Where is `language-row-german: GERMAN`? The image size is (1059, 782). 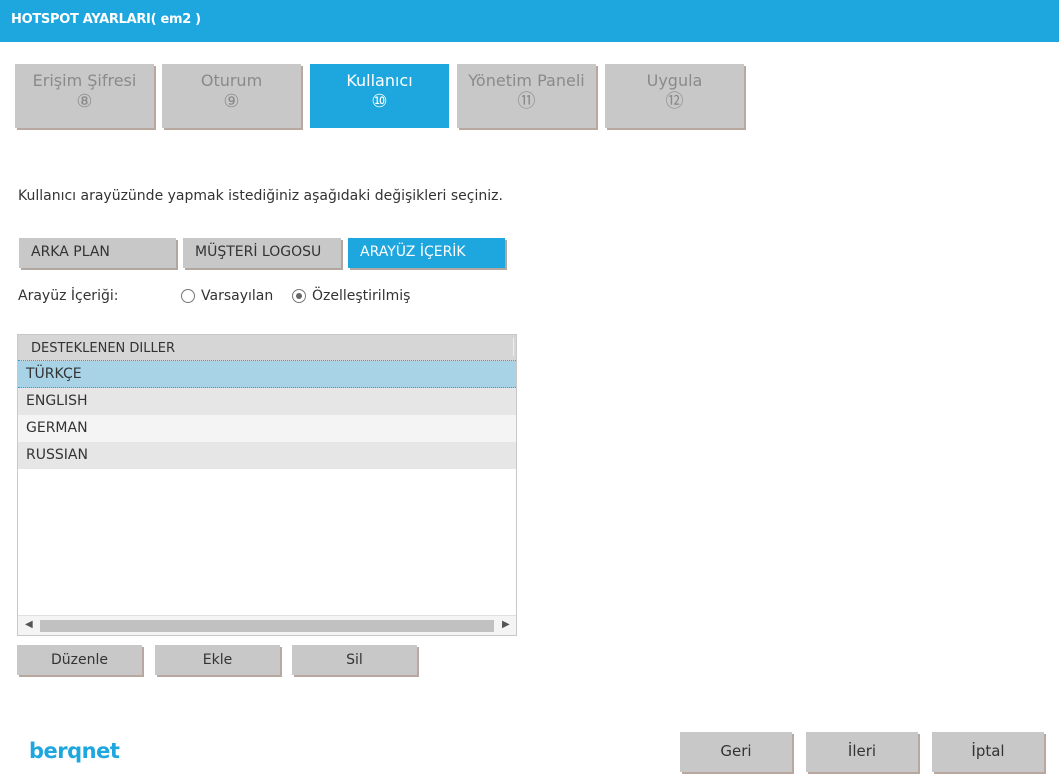
language-row-german: GERMAN is located at coordinates (267, 428).